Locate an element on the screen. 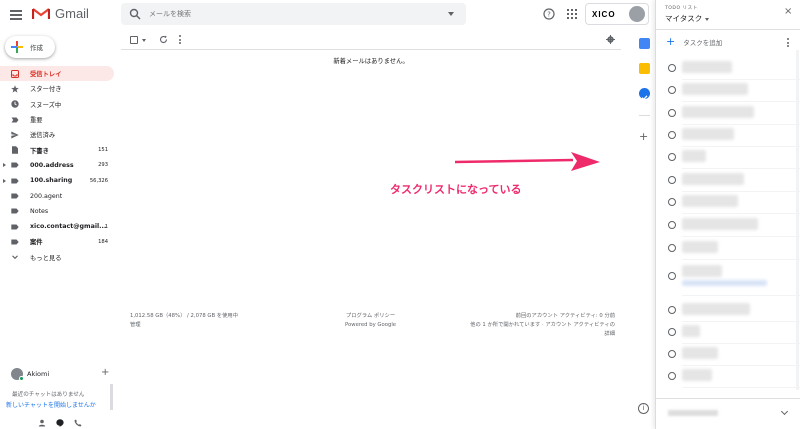 The width and height of the screenshot is (800, 429). new-chat-plus-icon: + is located at coordinates (105, 372).